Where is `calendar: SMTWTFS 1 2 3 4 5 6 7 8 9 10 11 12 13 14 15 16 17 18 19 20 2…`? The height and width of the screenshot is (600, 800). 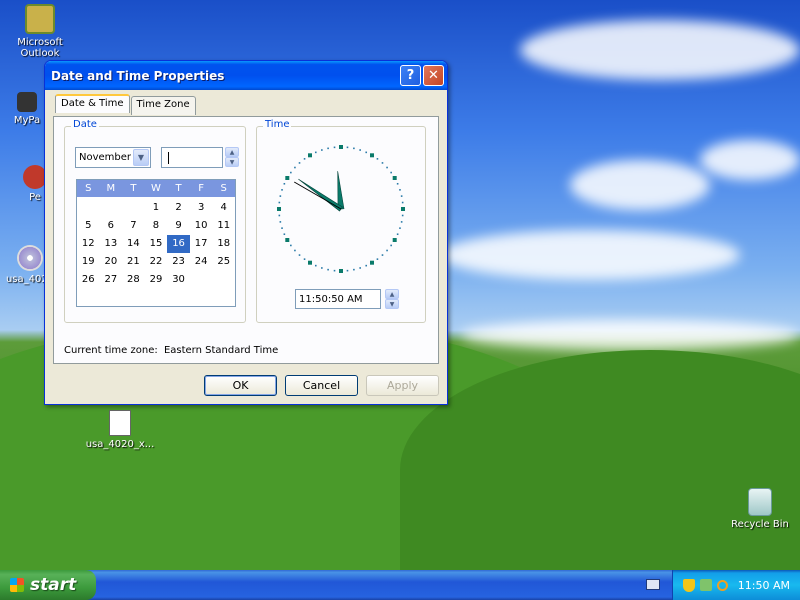 calendar: SMTWTFS 1 2 3 4 5 6 7 8 9 10 11 12 13 14 15 16 17 18 19 20 2… is located at coordinates (156, 243).